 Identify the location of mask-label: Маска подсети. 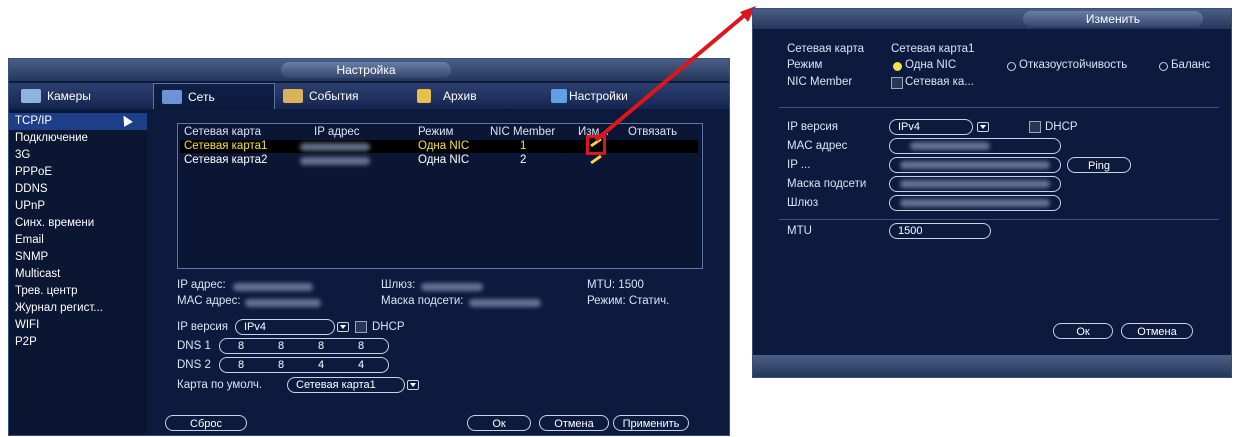
(827, 184).